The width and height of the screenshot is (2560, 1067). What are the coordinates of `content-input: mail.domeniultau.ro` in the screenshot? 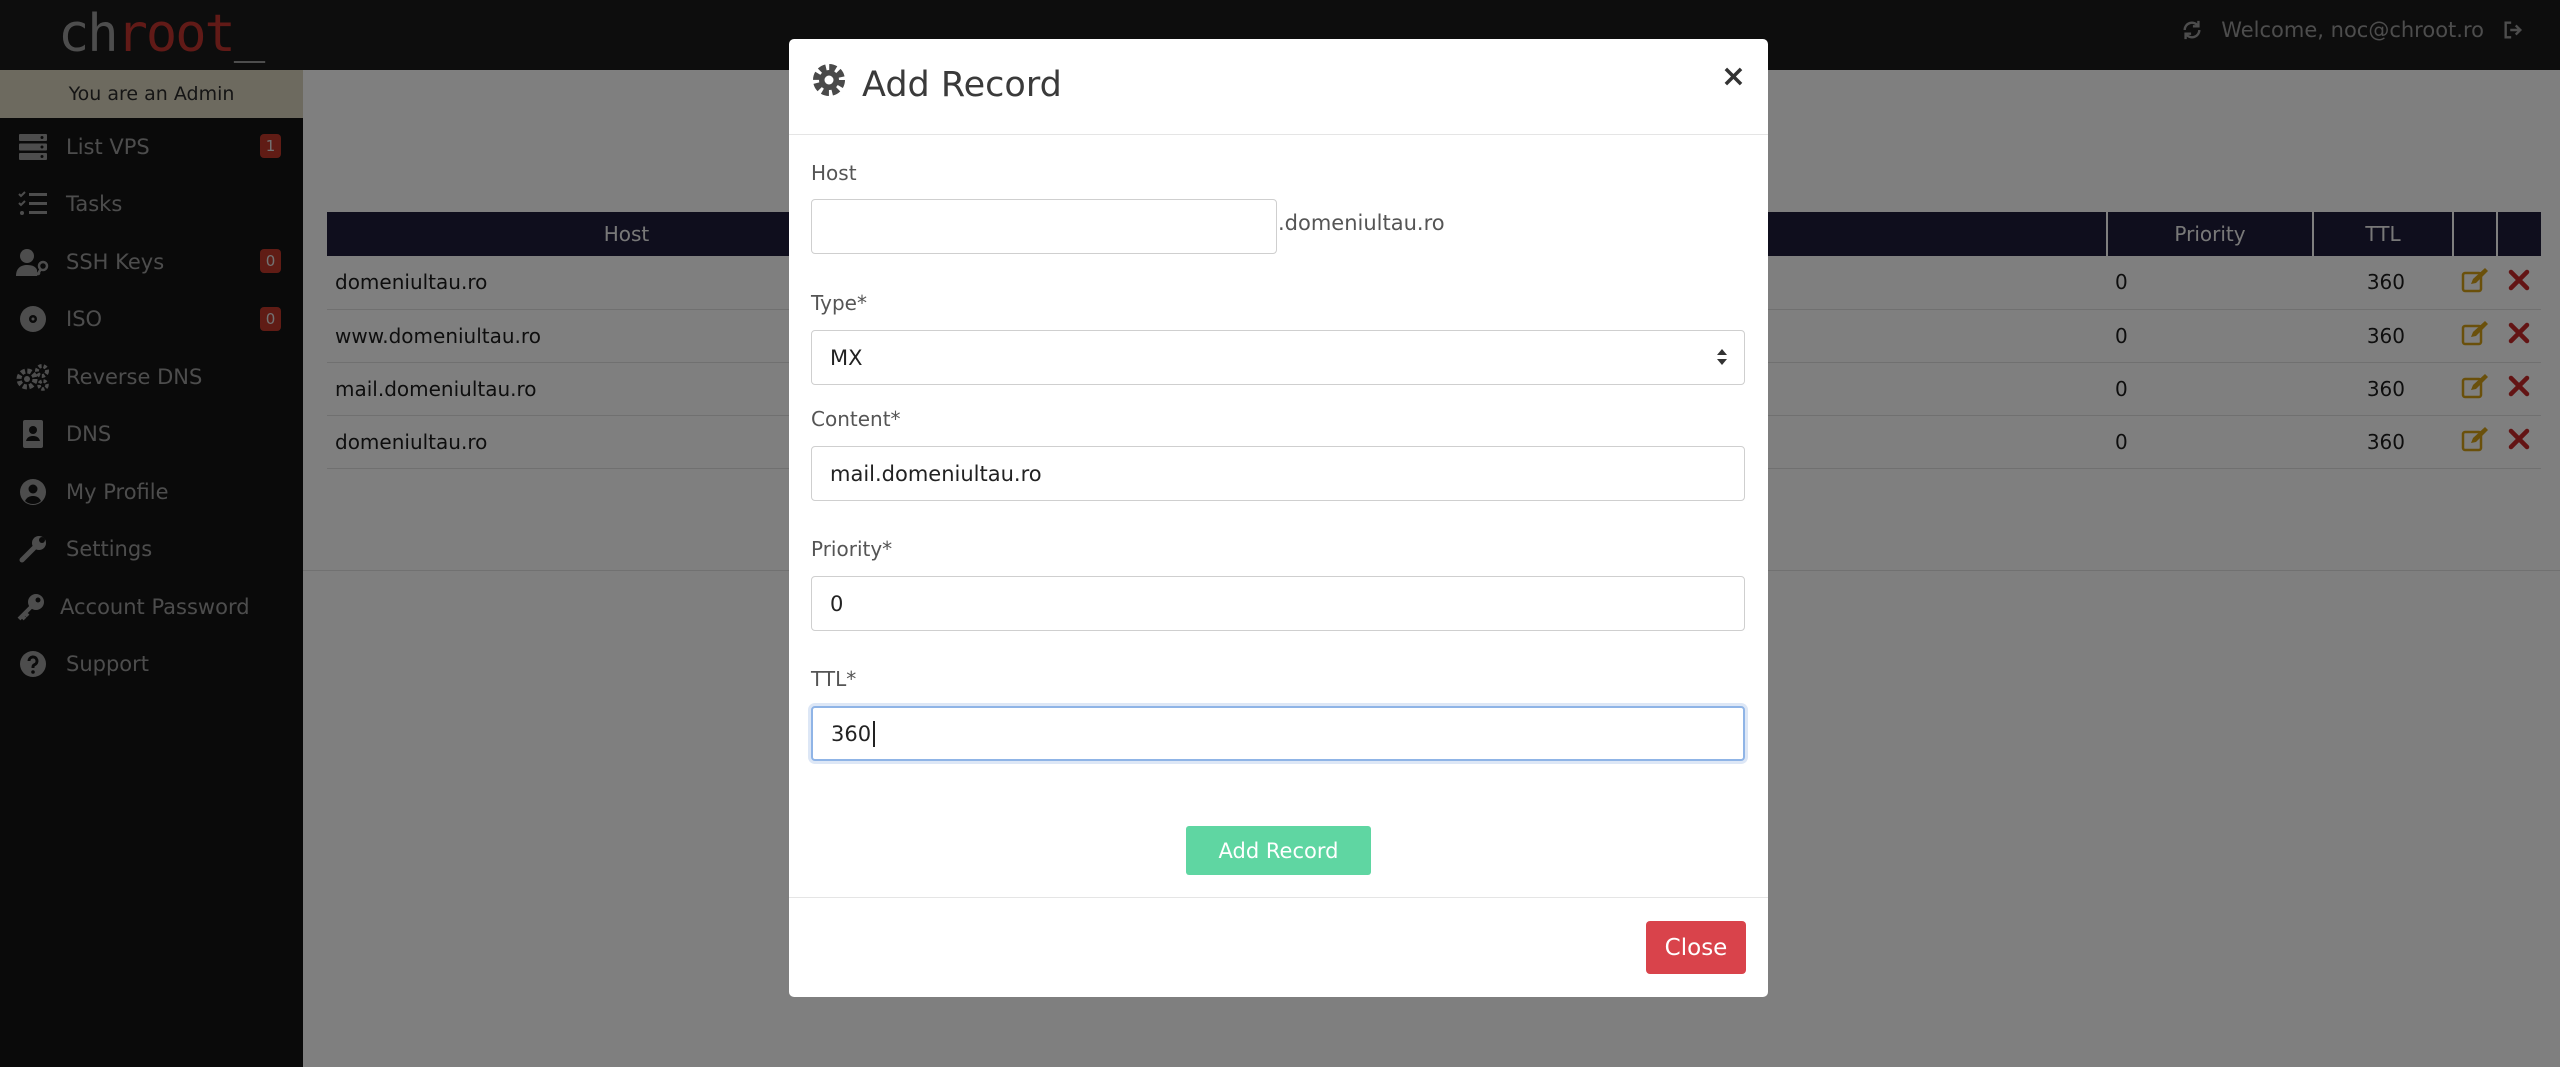 It's located at (1278, 473).